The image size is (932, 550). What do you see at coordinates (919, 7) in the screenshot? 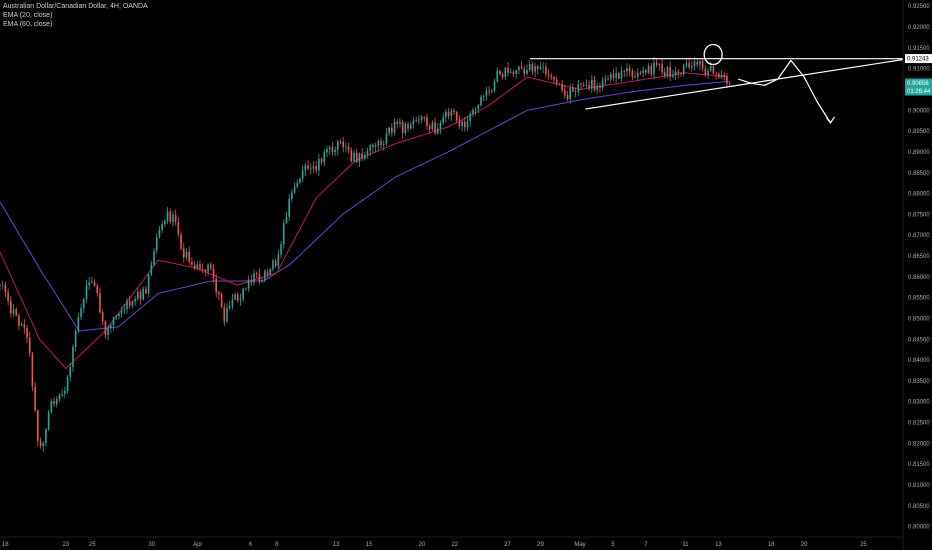
I see `price-tick-label: 0.92500` at bounding box center [919, 7].